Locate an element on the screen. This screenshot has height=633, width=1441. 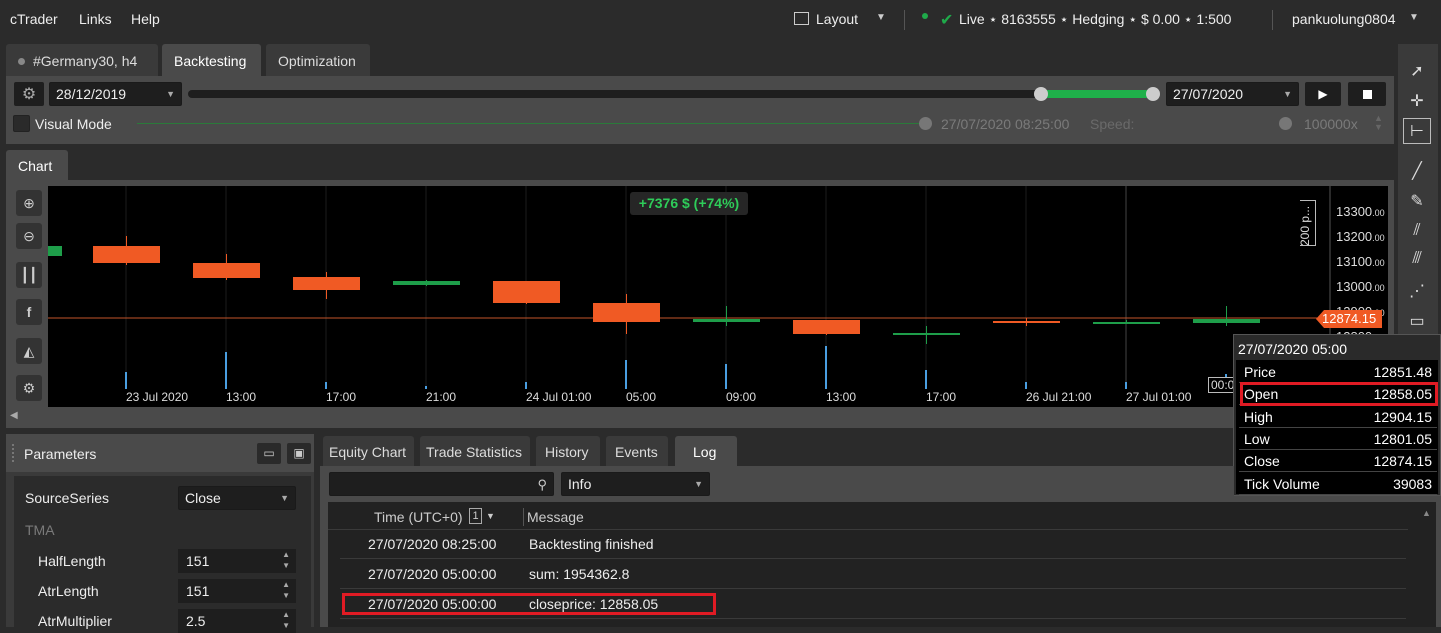
ohlc-row-price: Price 12851.48 is located at coordinates (1338, 372).